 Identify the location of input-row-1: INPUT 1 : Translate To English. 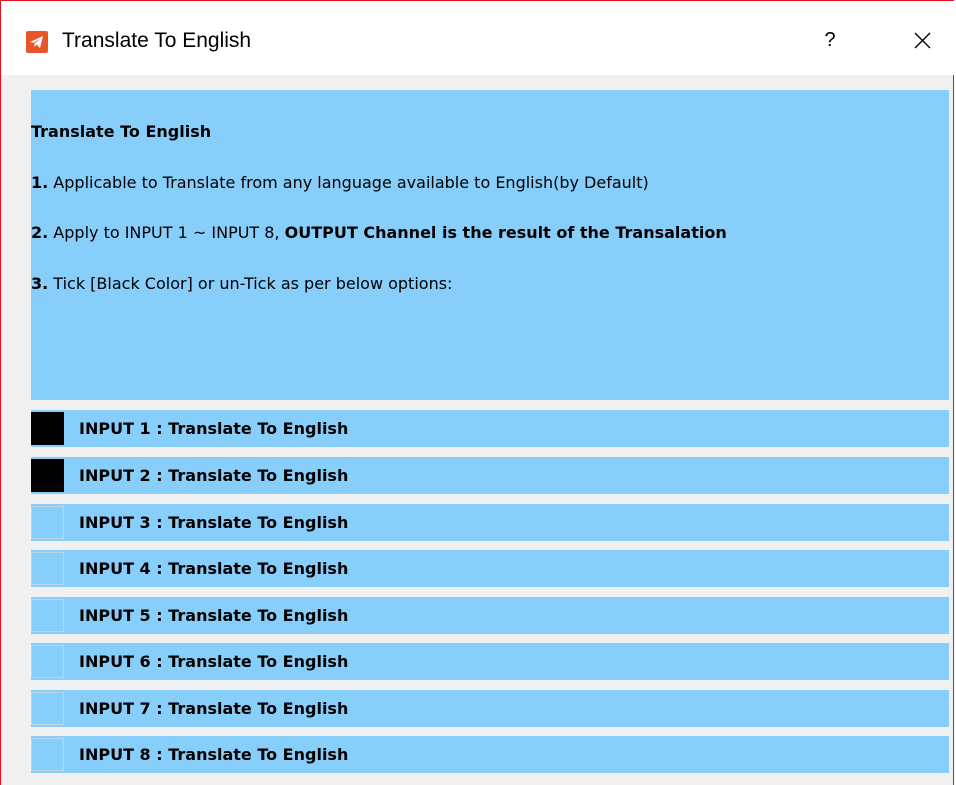
(490, 428).